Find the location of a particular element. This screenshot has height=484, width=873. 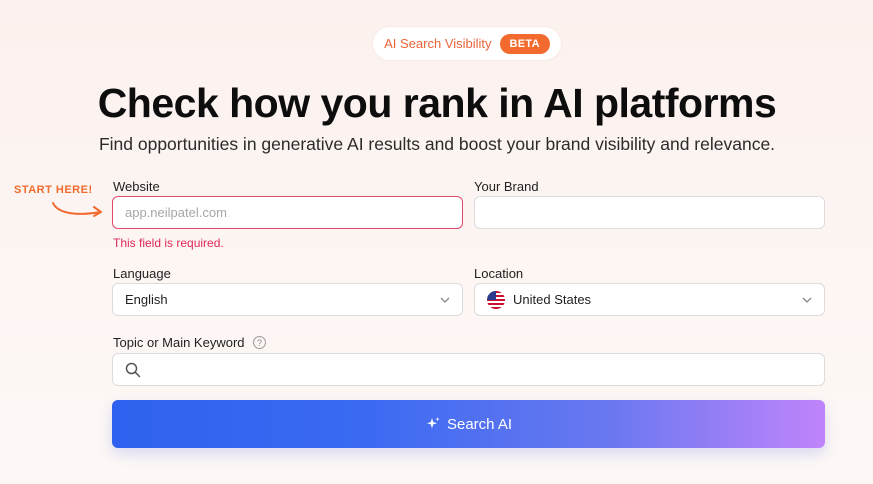

language-value: English is located at coordinates (146, 299).